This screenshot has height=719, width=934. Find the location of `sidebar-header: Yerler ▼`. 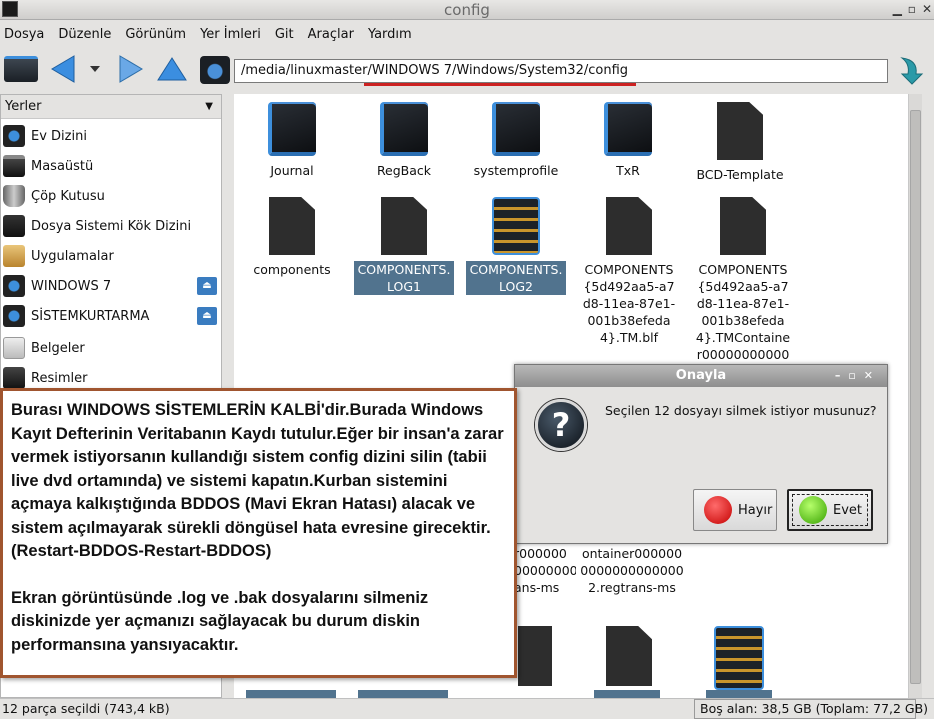

sidebar-header: Yerler ▼ is located at coordinates (111, 107).